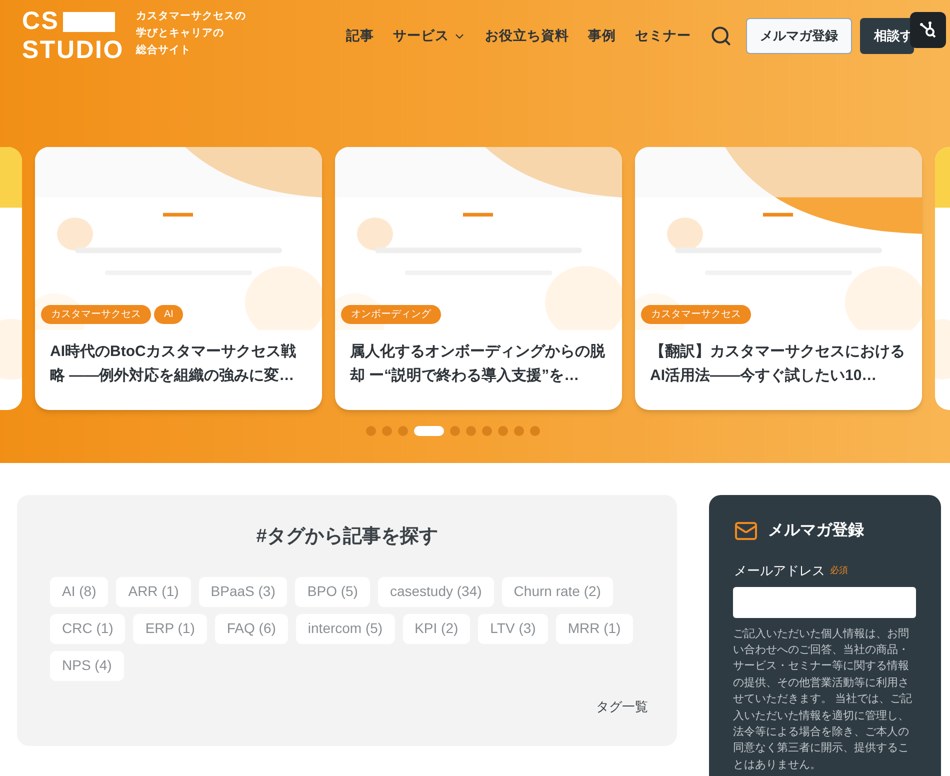 This screenshot has height=776, width=950. What do you see at coordinates (721, 36) in the screenshot?
I see `search-icon` at bounding box center [721, 36].